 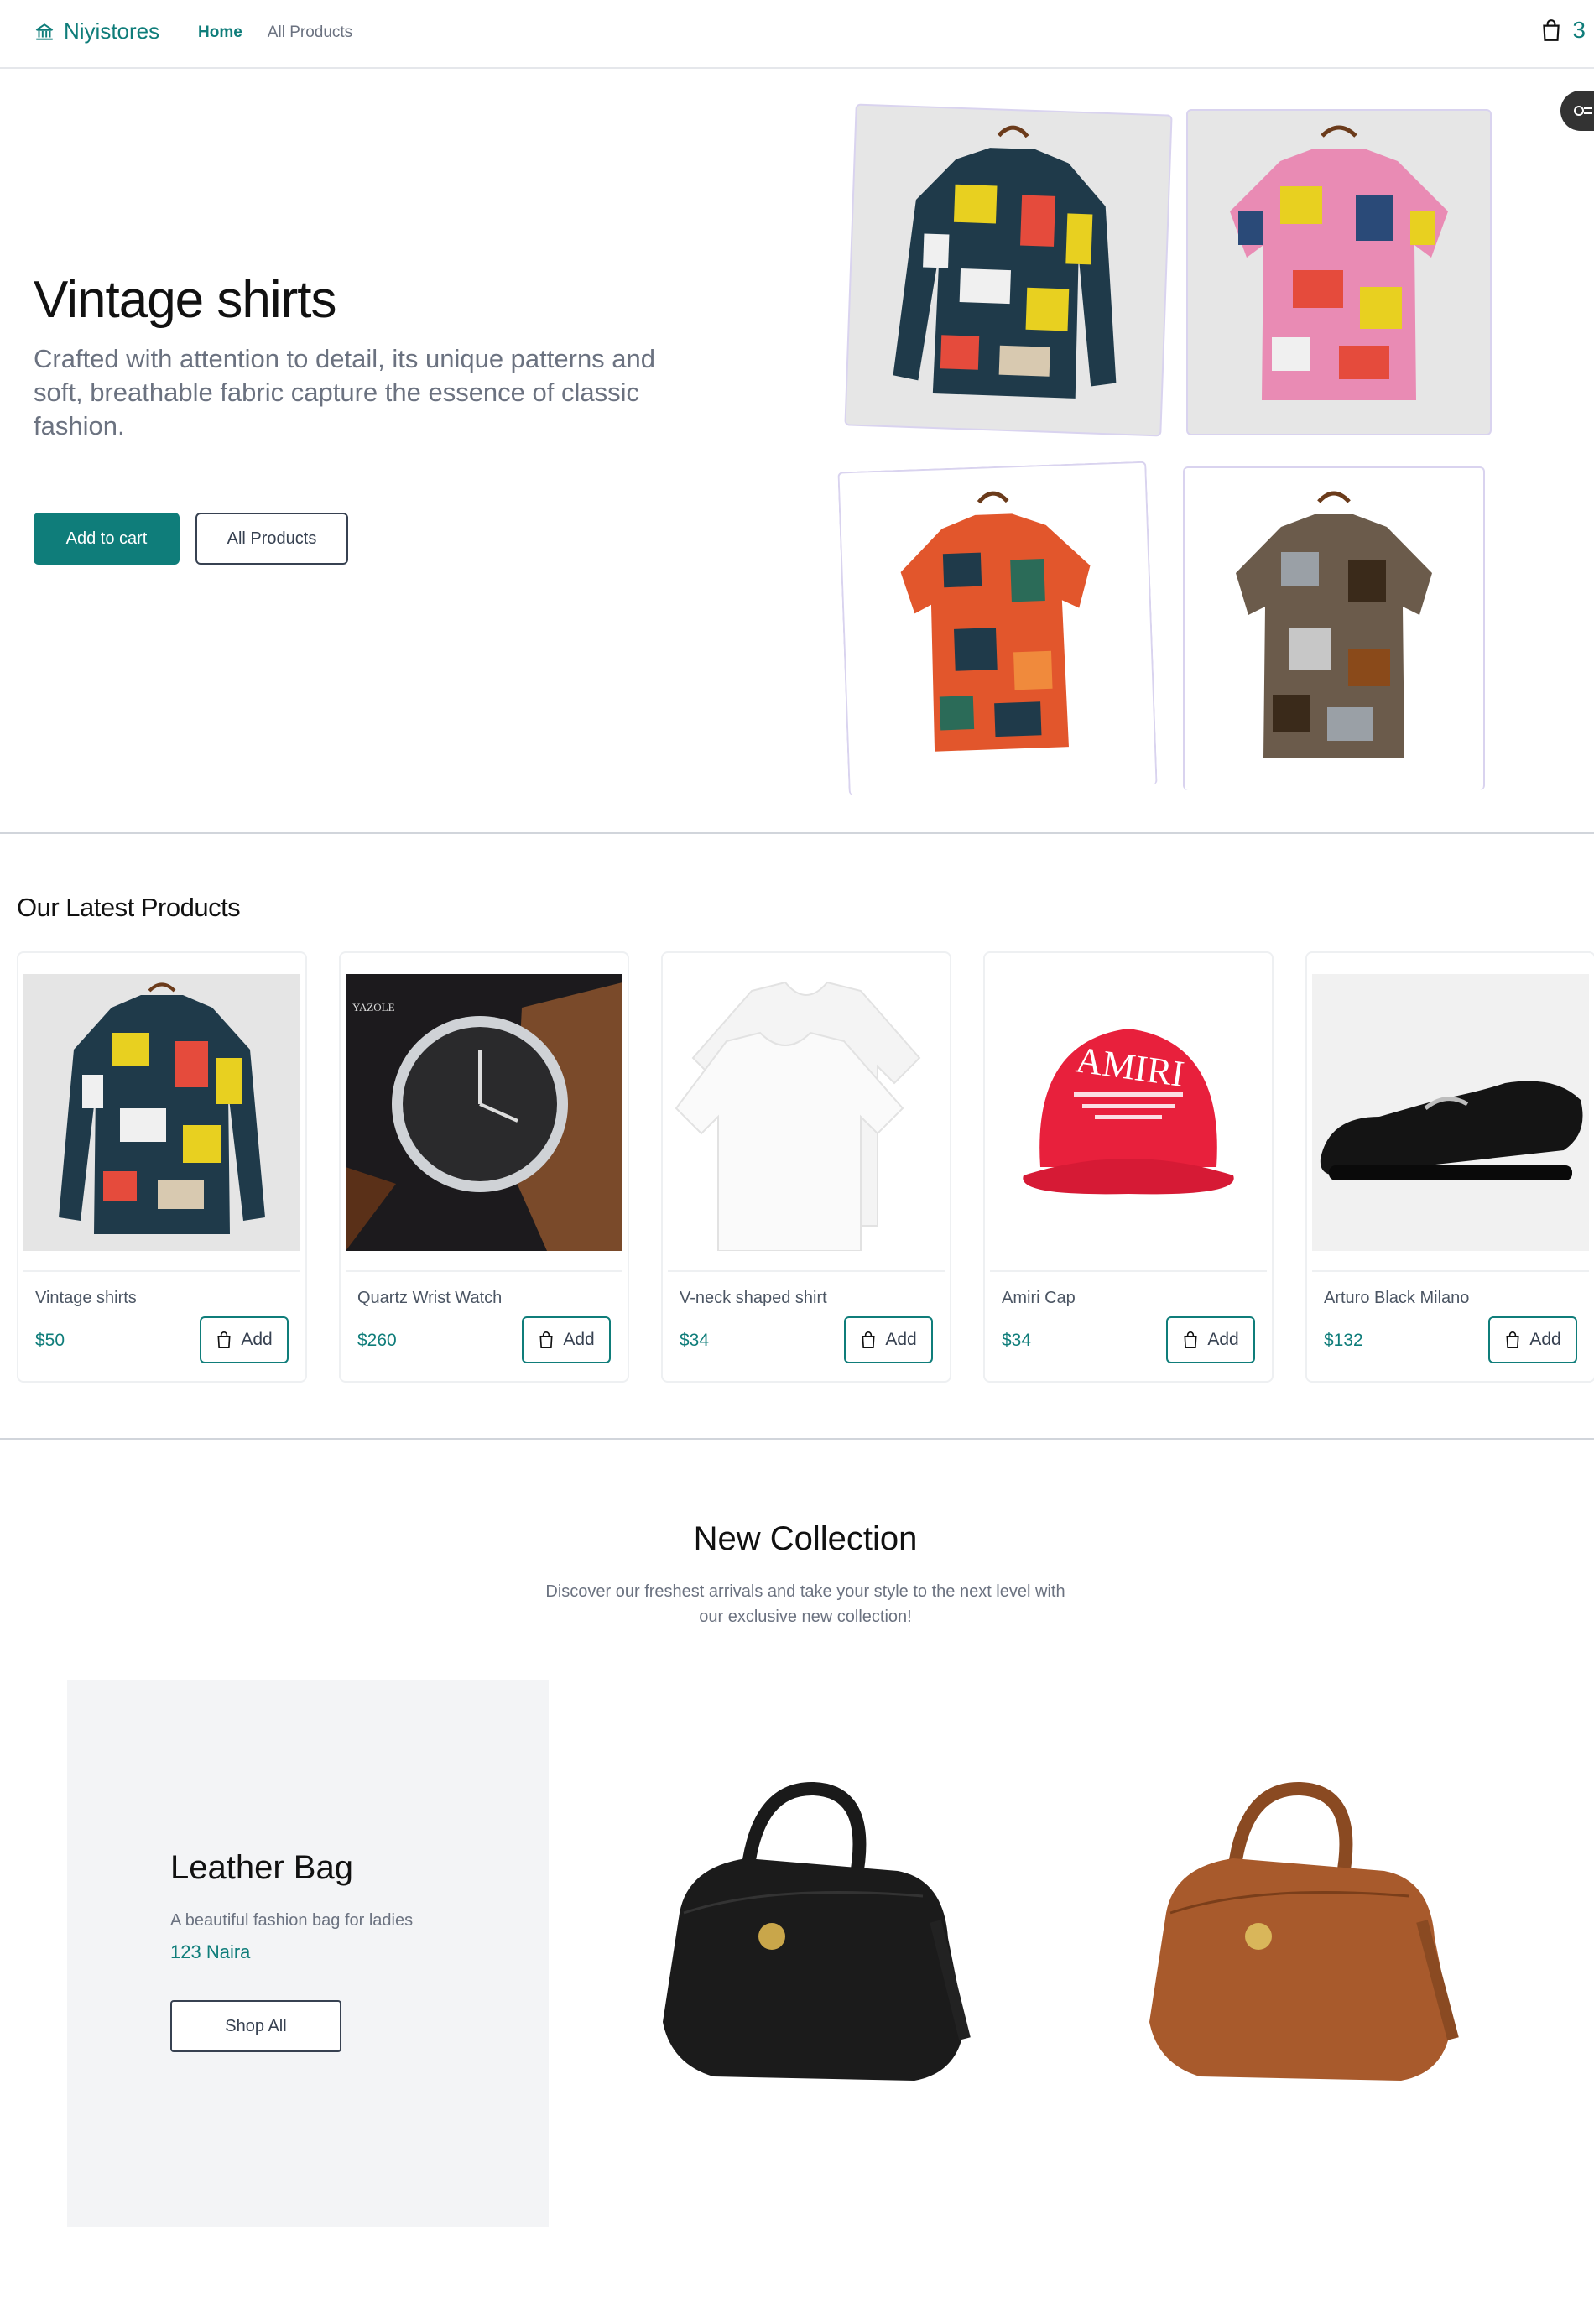 I want to click on feature-description: A beautiful fashion bag for ladies, so click(x=292, y=1920).